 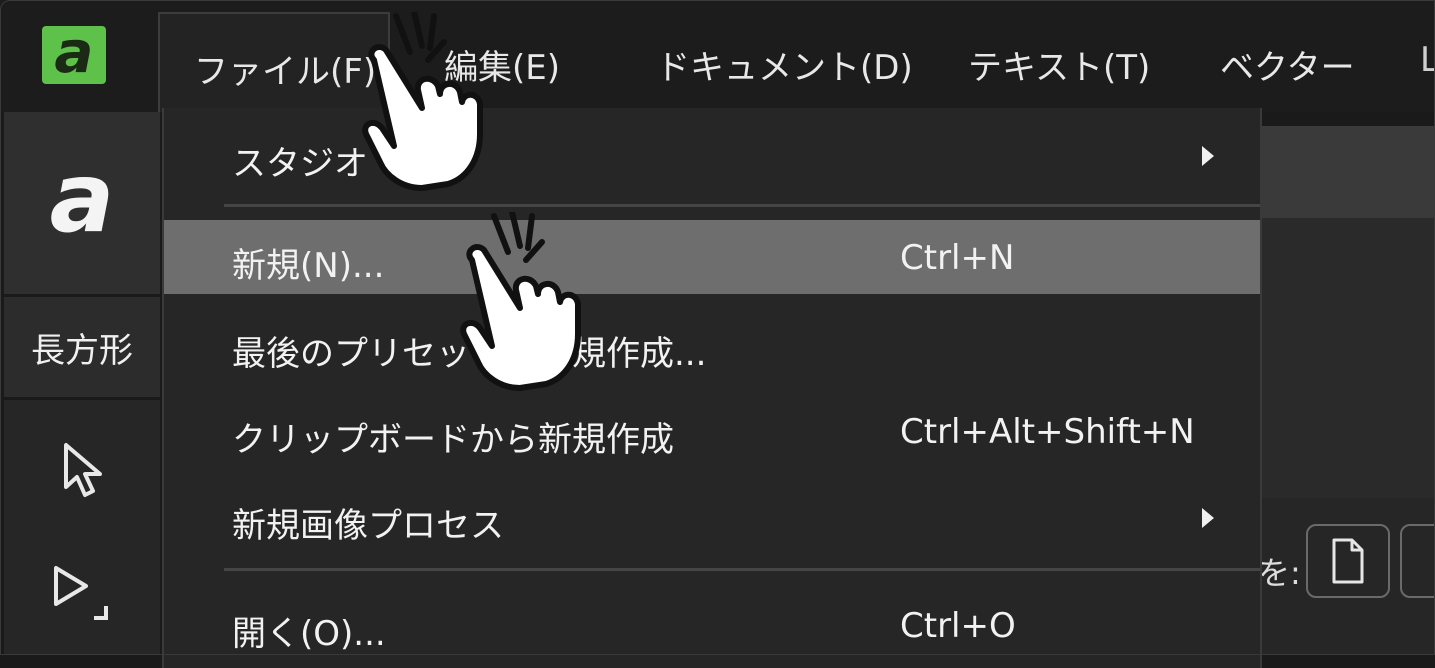 What do you see at coordinates (1427, 60) in the screenshot?
I see `menu-overflow: L` at bounding box center [1427, 60].